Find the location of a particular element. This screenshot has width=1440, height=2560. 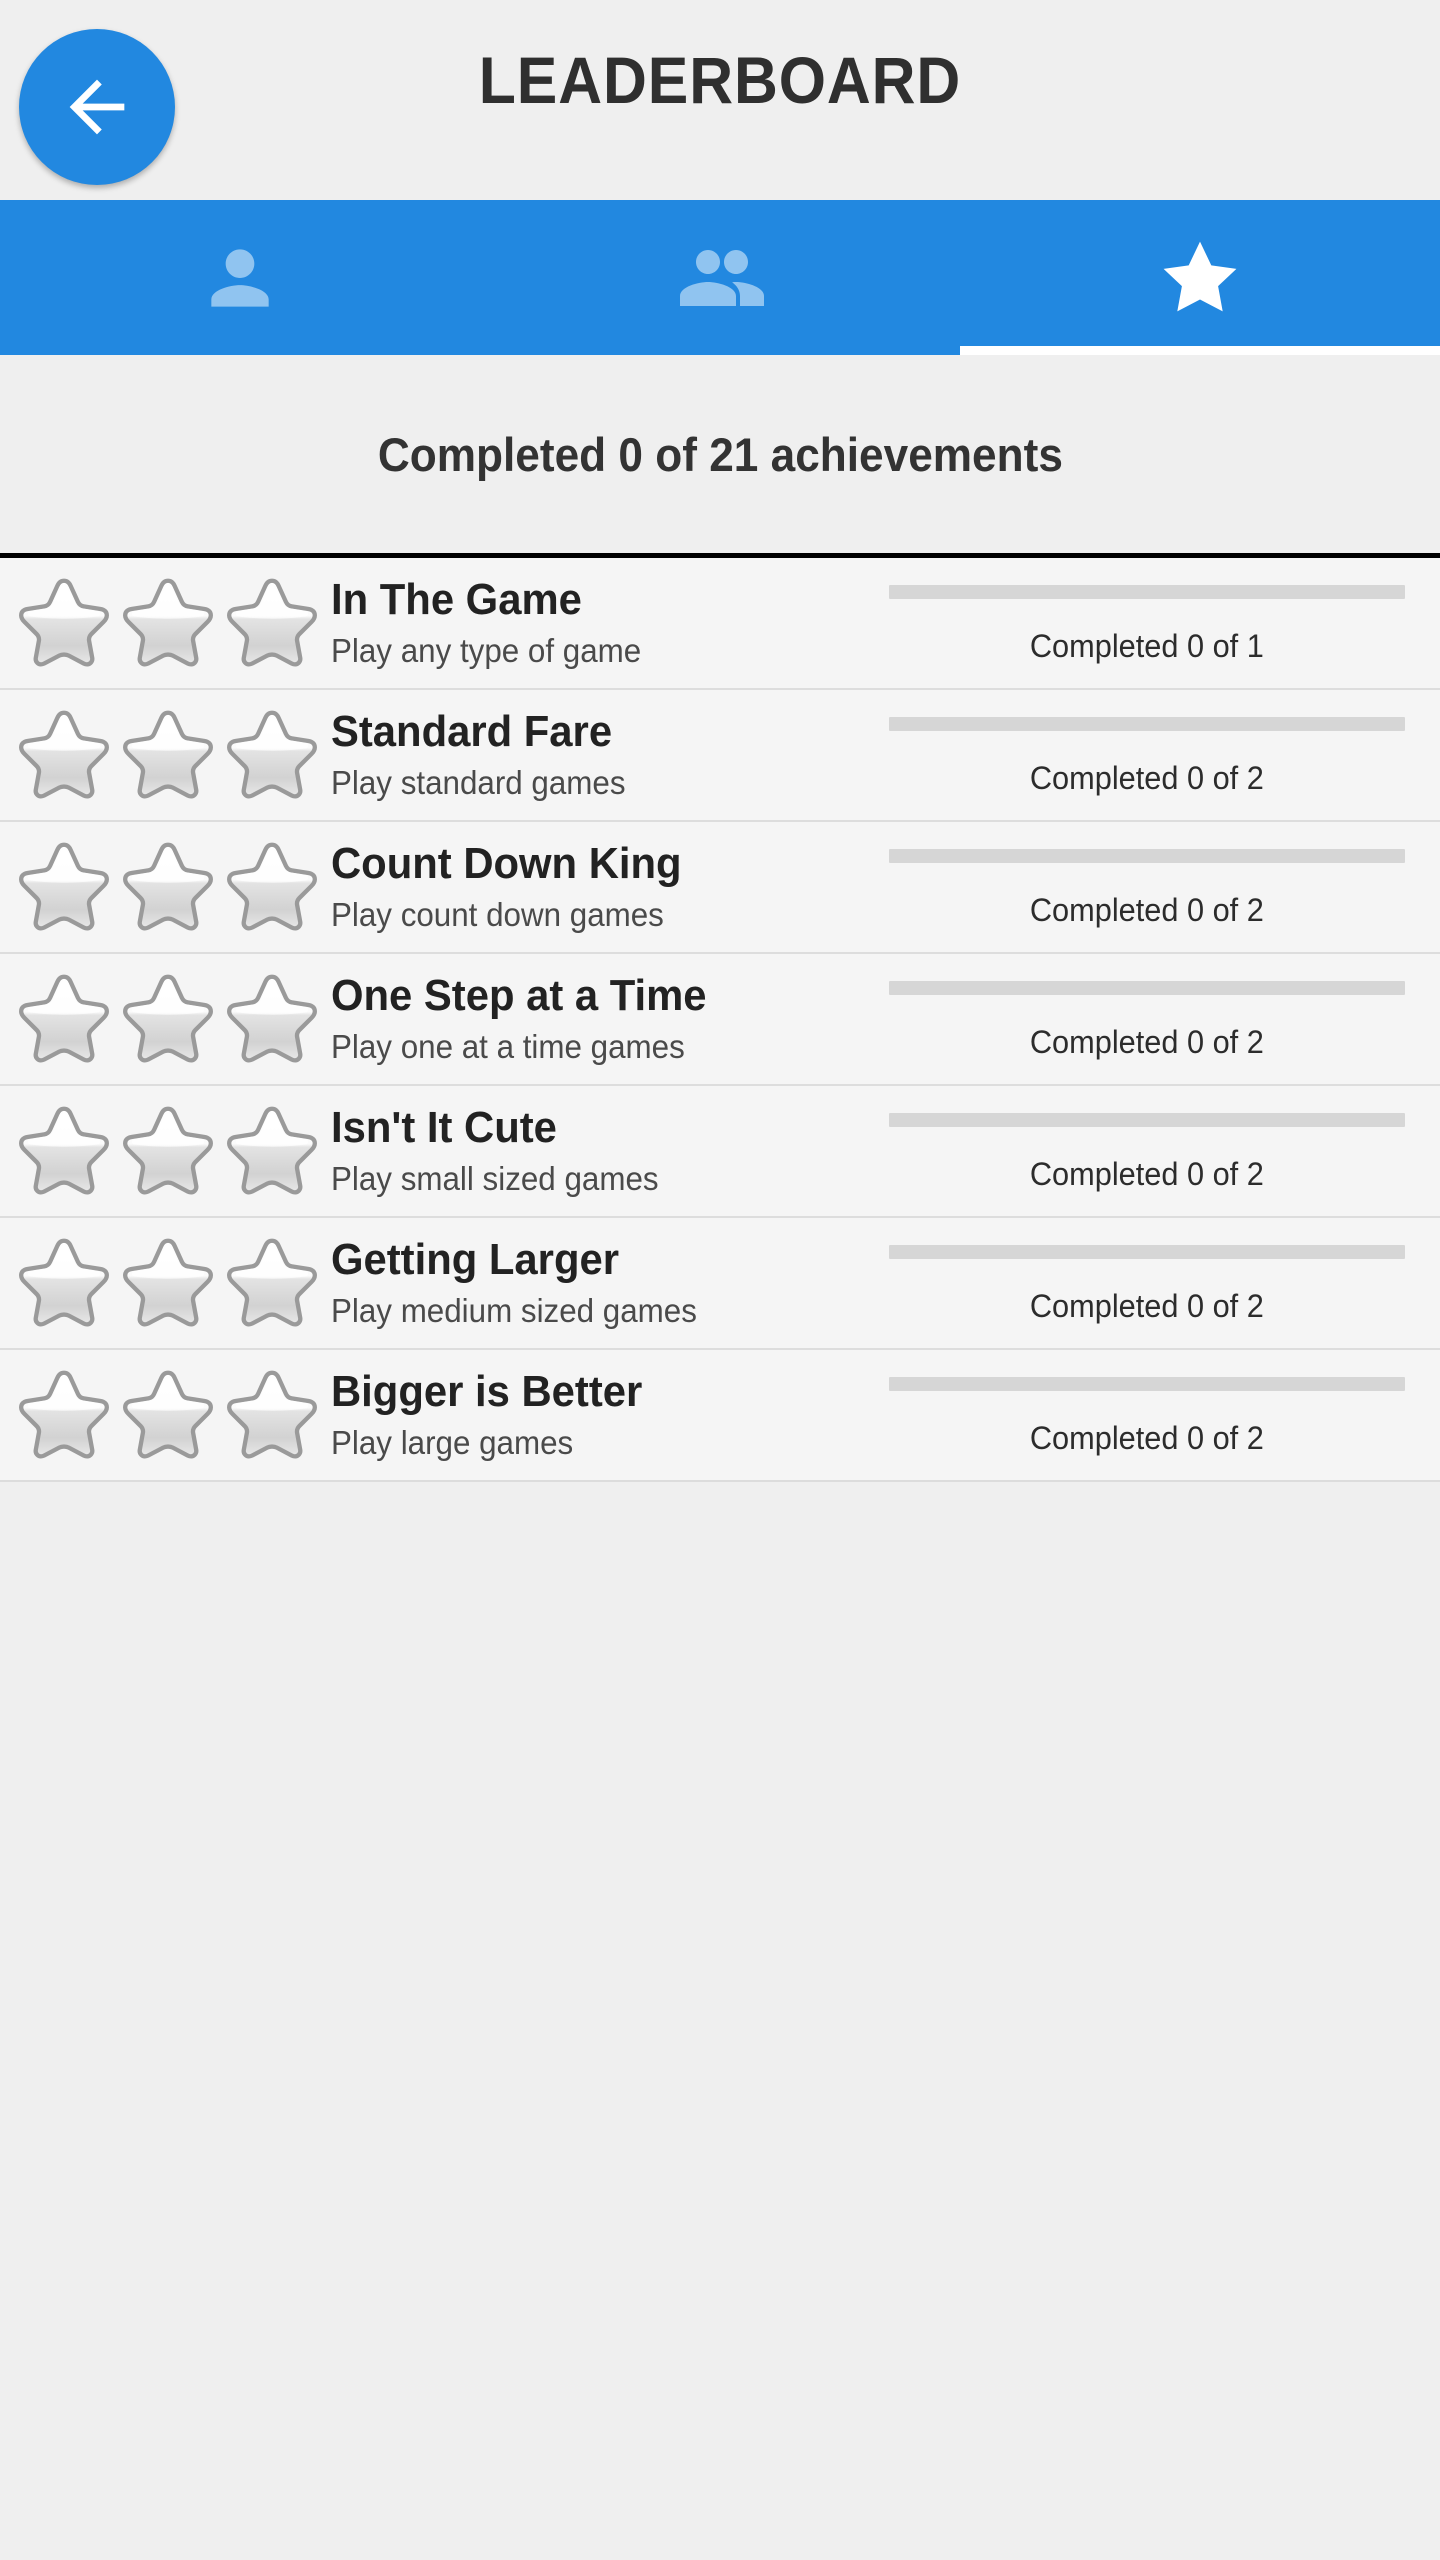

achievement-title: Bigger is Better is located at coordinates (487, 1391).